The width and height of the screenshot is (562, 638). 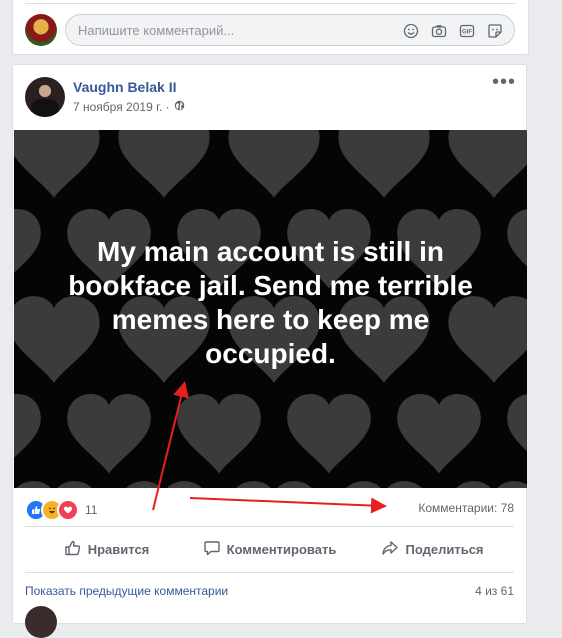 What do you see at coordinates (495, 31) in the screenshot?
I see `sticker-icon` at bounding box center [495, 31].